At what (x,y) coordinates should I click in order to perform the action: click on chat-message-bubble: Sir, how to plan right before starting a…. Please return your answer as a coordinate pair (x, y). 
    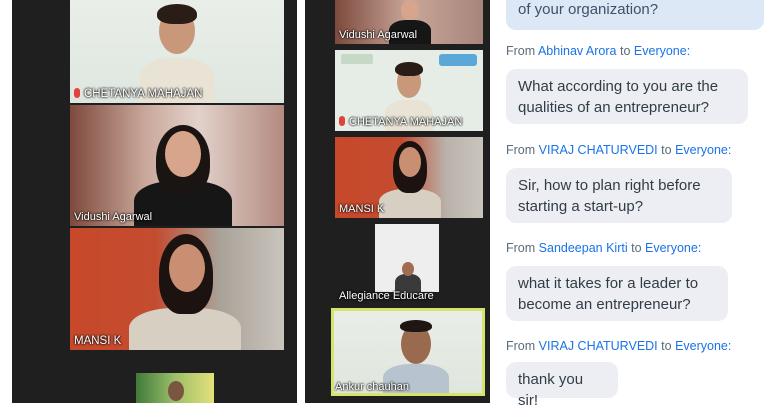
    Looking at the image, I should click on (619, 195).